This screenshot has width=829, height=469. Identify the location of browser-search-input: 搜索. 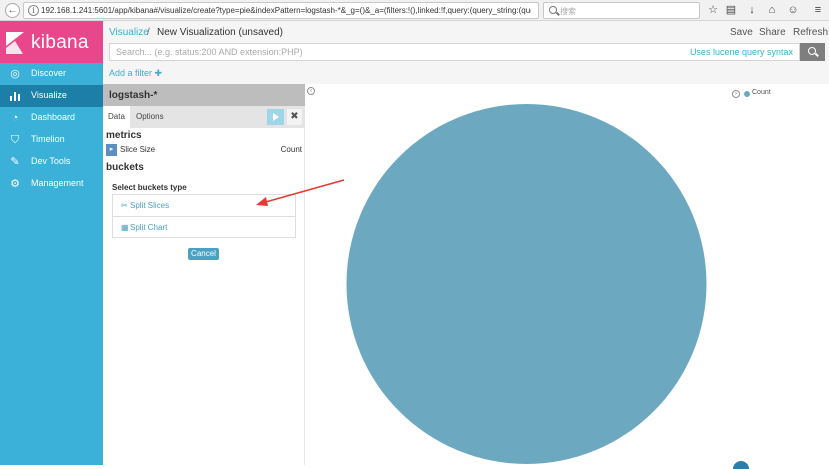
(621, 10).